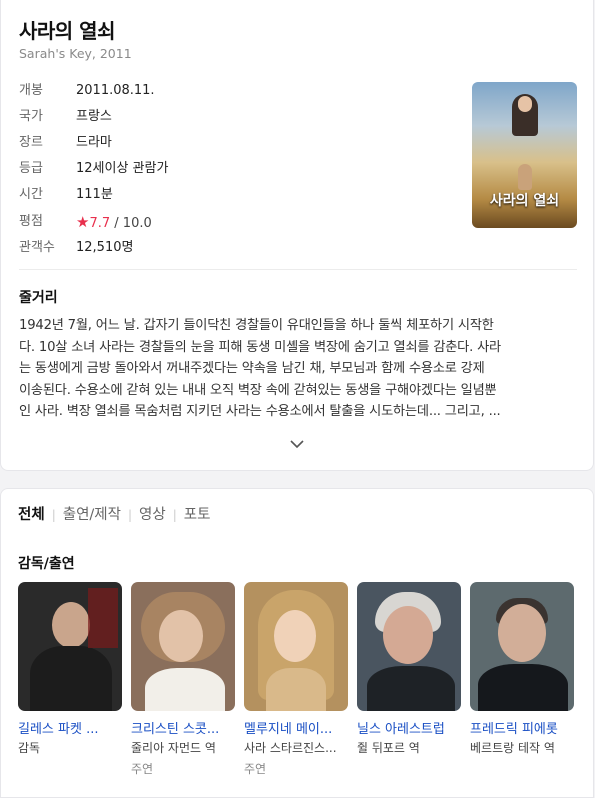 The height and width of the screenshot is (798, 595). Describe the element at coordinates (31, 142) in the screenshot. I see `info-label: 장르` at that location.